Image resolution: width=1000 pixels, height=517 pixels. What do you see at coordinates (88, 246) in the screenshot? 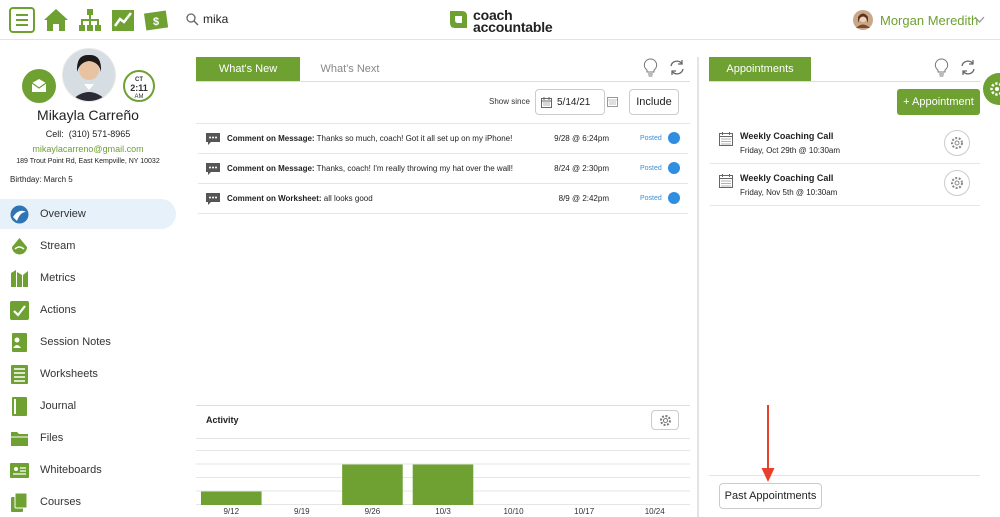
I see `sidebar-item-stream: Stream` at bounding box center [88, 246].